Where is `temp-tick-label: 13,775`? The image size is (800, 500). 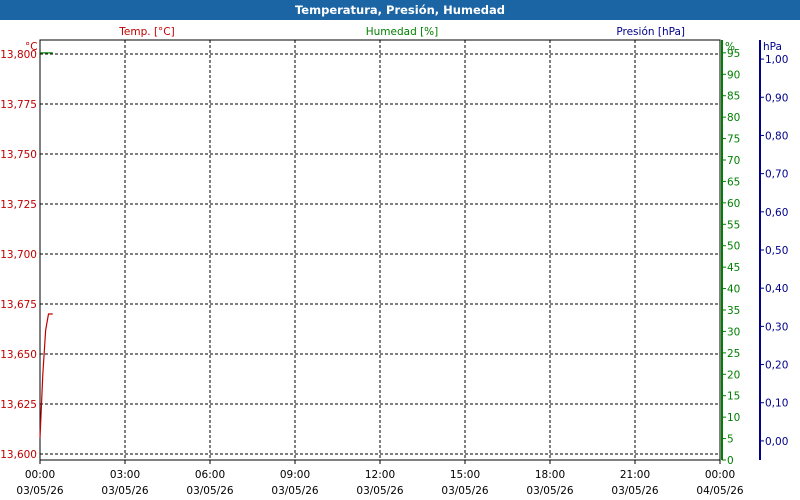 temp-tick-label: 13,775 is located at coordinates (18, 105).